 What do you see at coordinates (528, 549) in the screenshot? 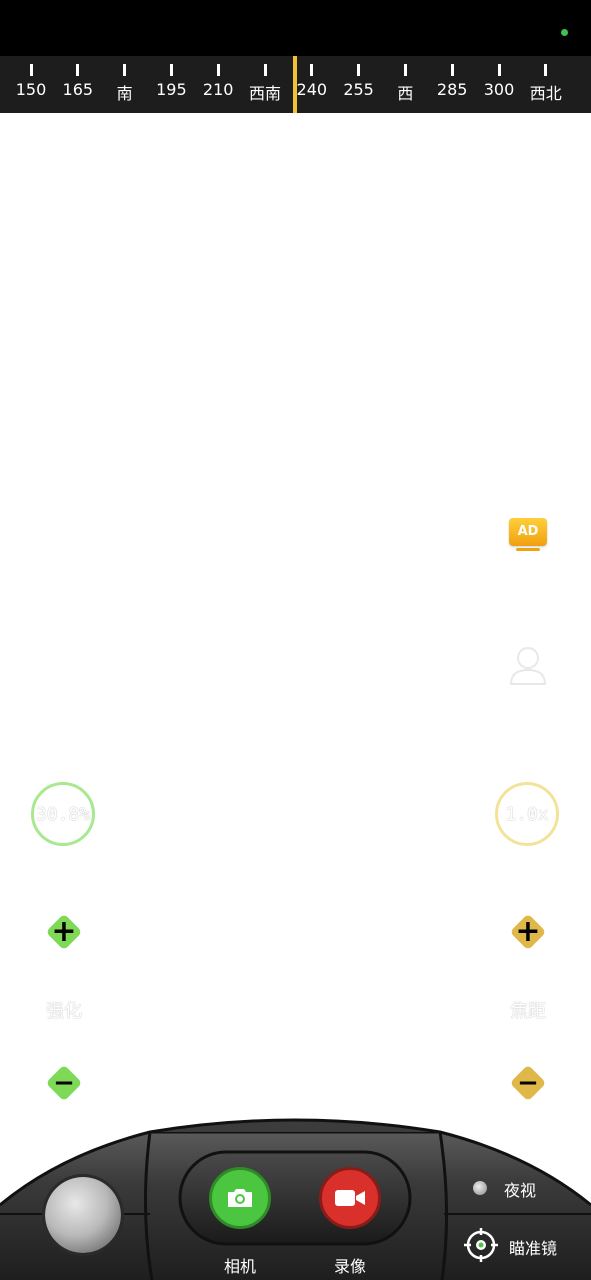
I see `ad-underline` at bounding box center [528, 549].